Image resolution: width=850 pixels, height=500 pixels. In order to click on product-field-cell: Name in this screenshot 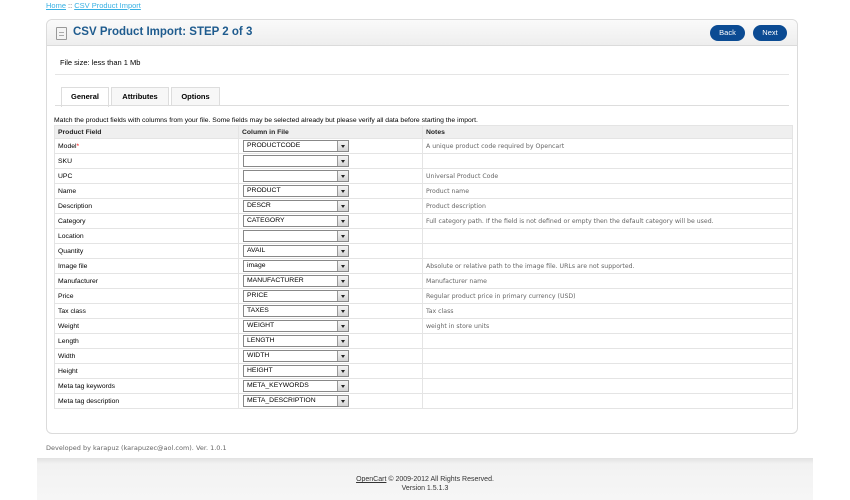, I will do `click(146, 191)`.